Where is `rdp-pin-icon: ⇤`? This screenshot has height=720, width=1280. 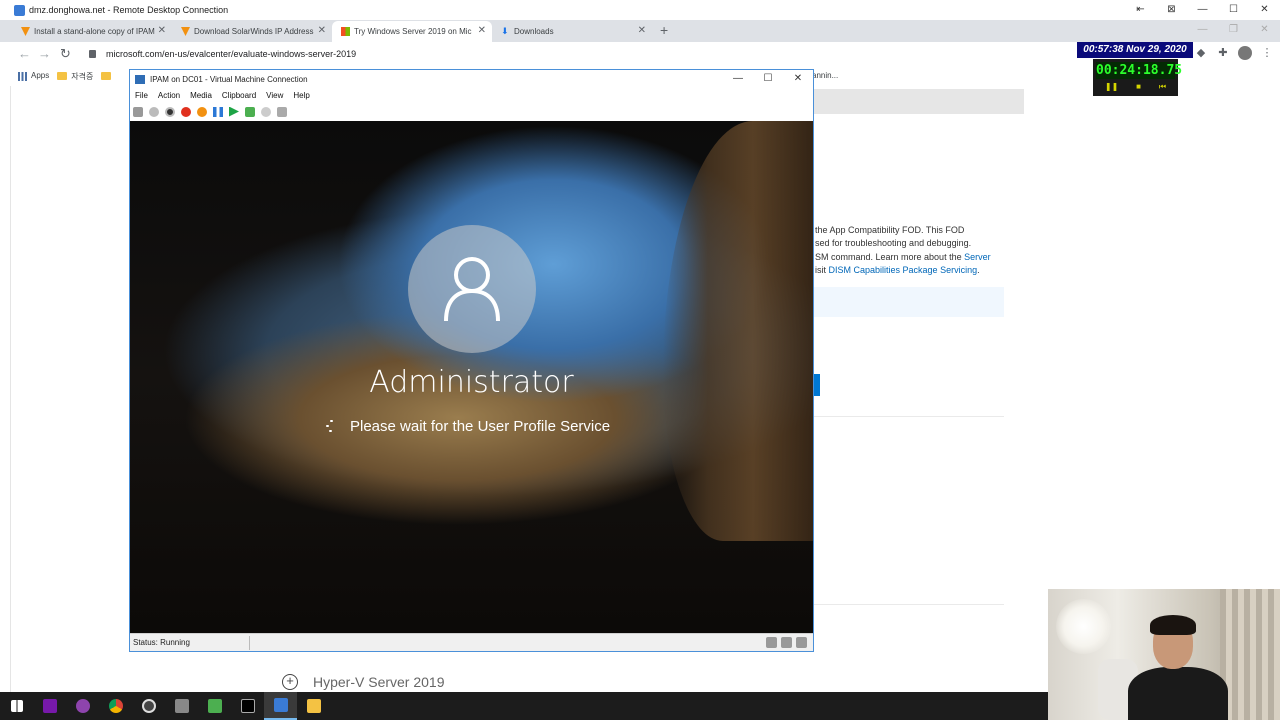
rdp-pin-icon: ⇤ is located at coordinates (1140, 10).